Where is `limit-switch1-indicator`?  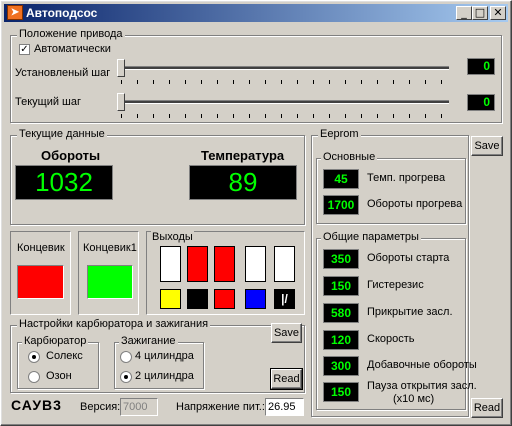 limit-switch1-indicator is located at coordinates (110, 282).